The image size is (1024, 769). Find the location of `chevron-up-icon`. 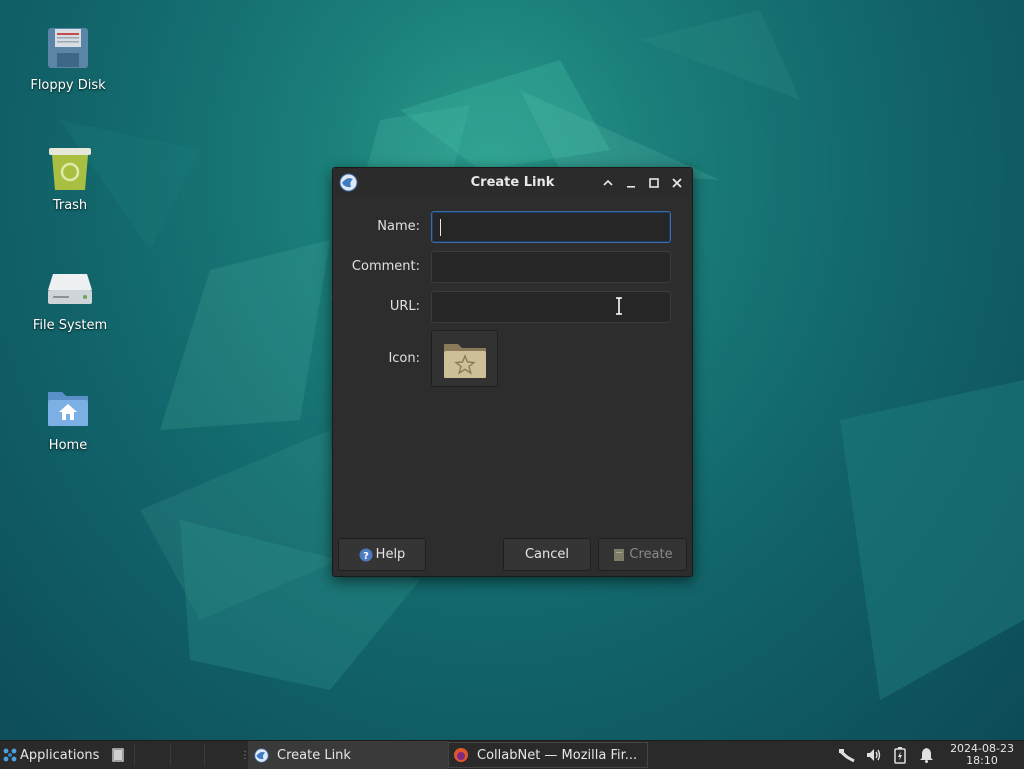

chevron-up-icon is located at coordinates (608, 182).